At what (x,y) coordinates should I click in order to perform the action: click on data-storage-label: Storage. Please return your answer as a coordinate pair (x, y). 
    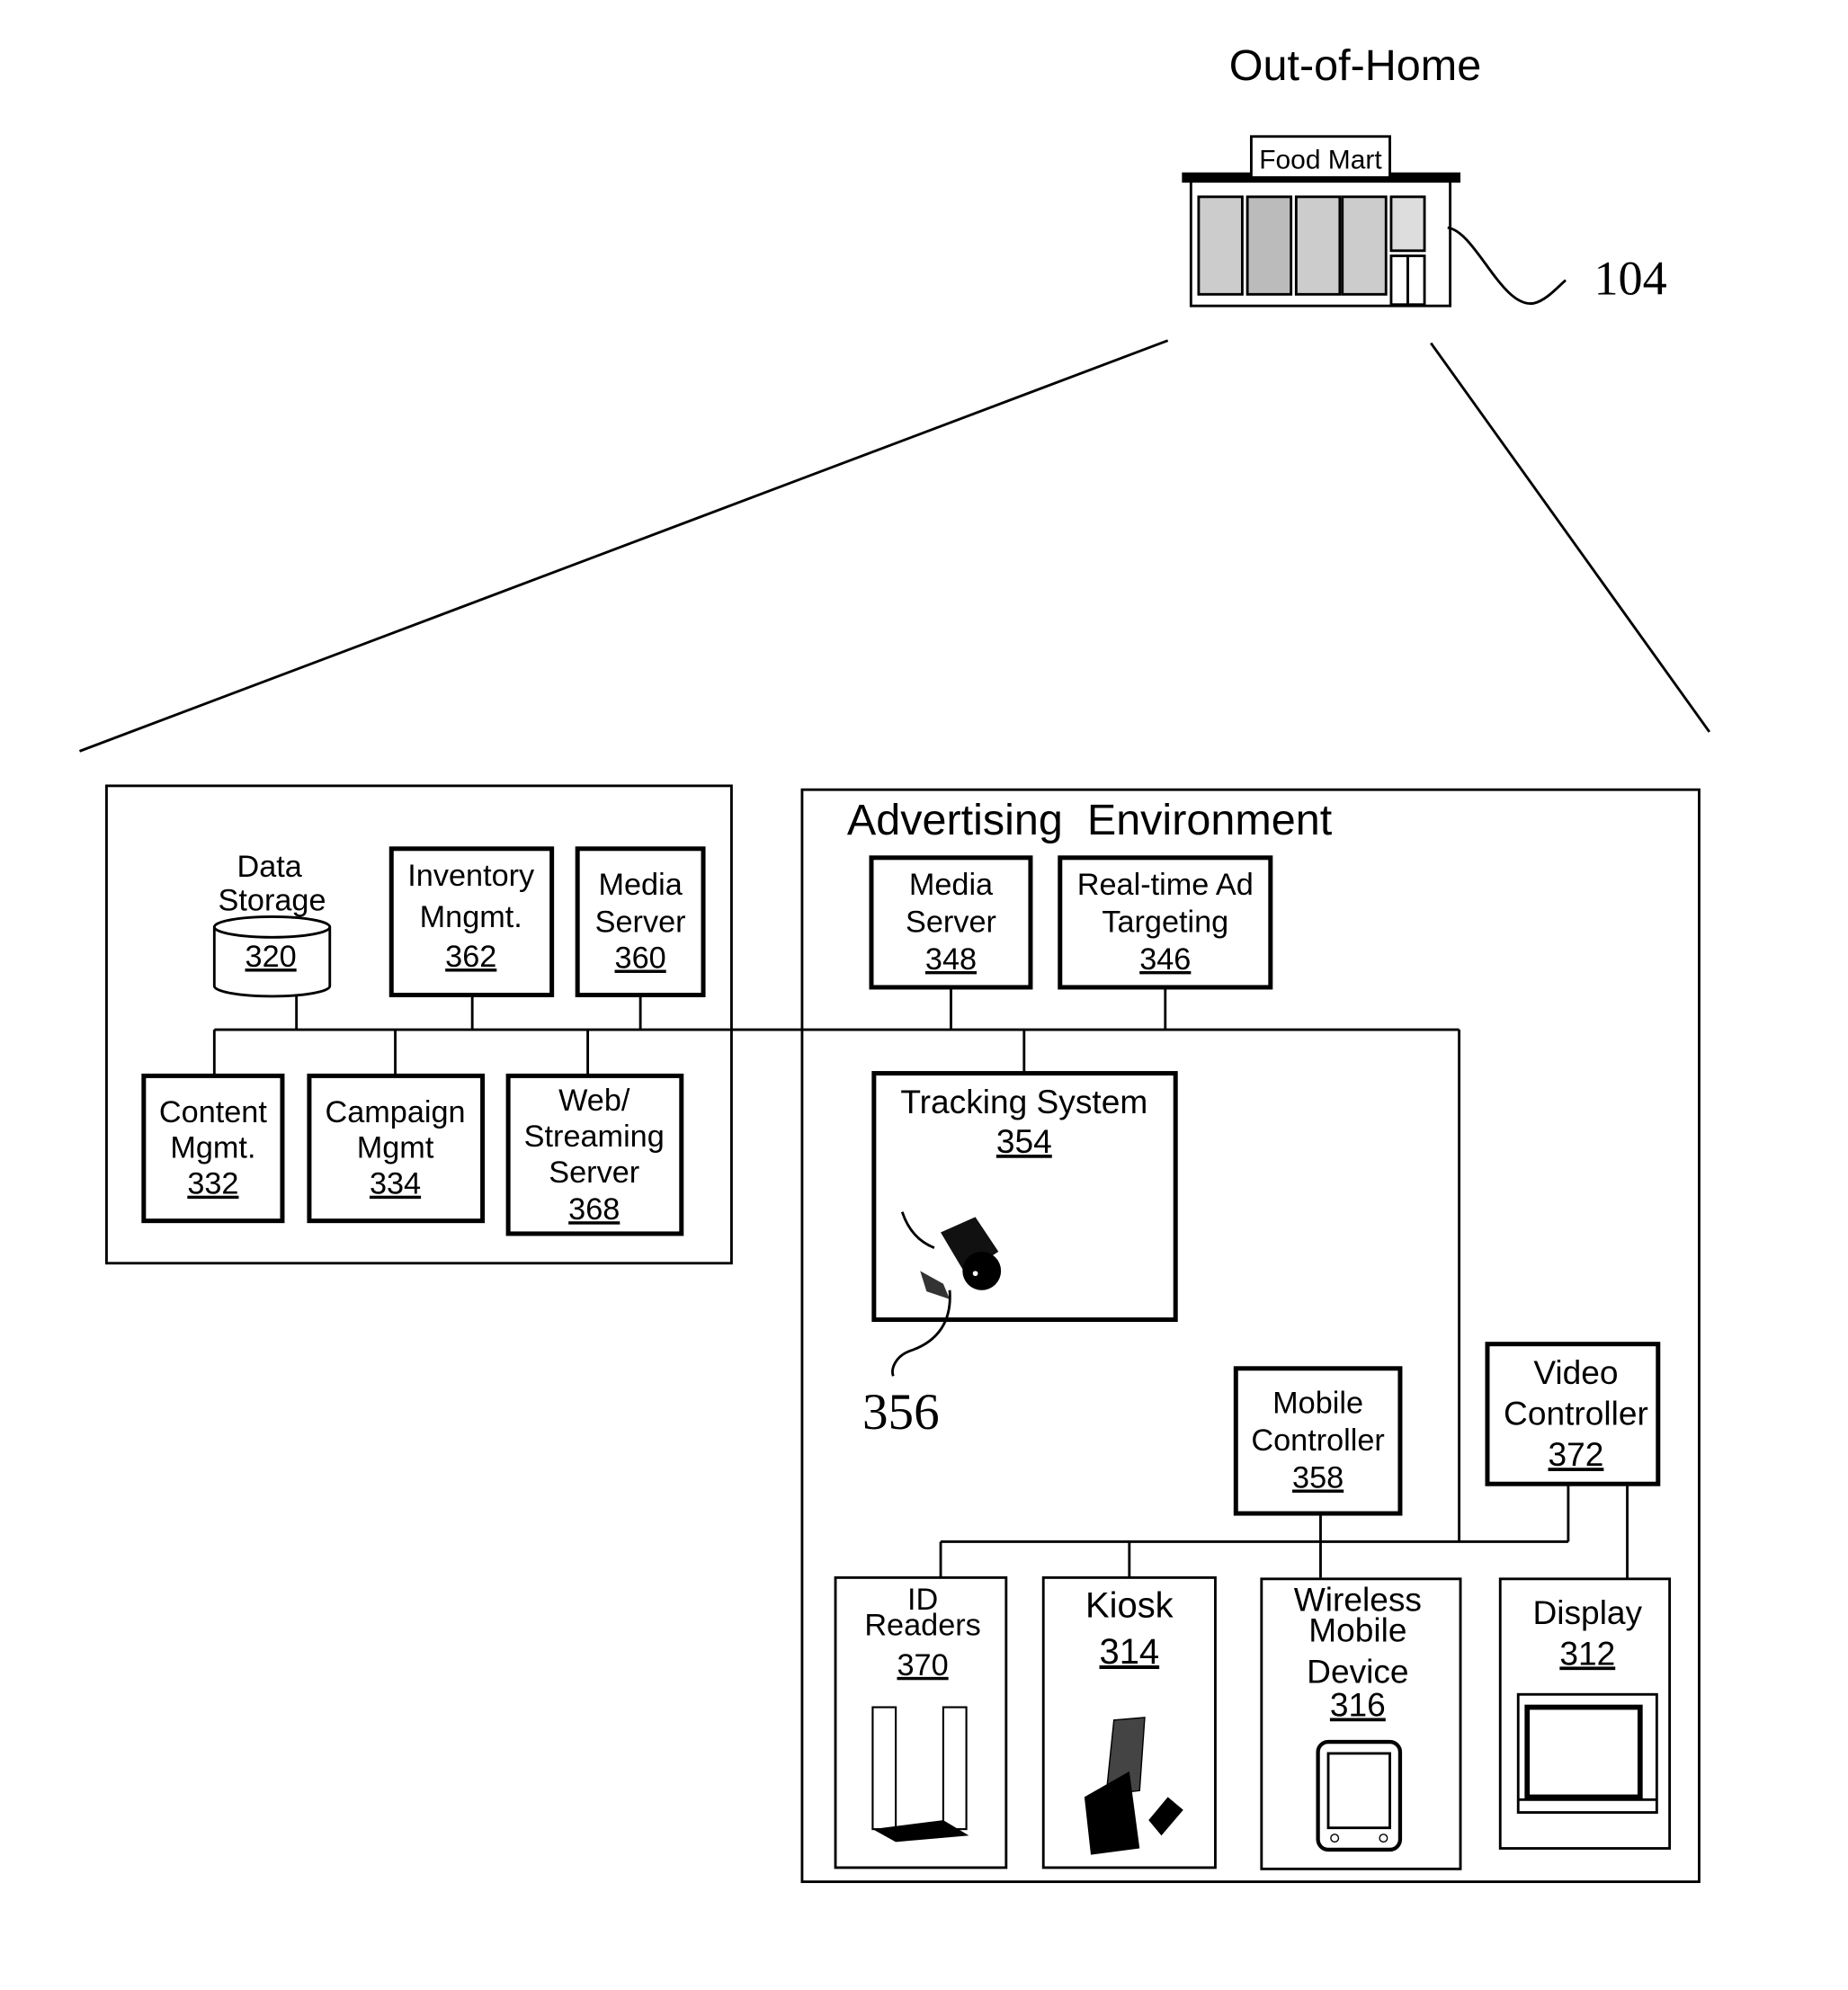
    Looking at the image, I should click on (272, 900).